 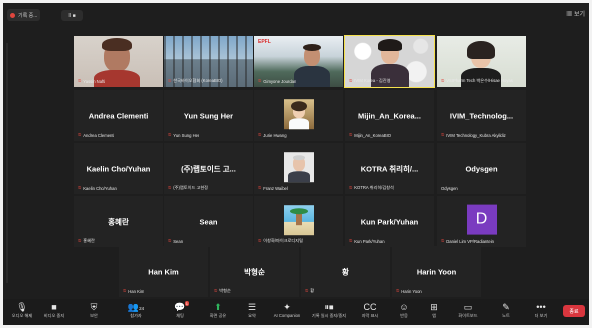 What do you see at coordinates (180, 307) in the screenshot?
I see `chat-icon: 💬` at bounding box center [180, 307].